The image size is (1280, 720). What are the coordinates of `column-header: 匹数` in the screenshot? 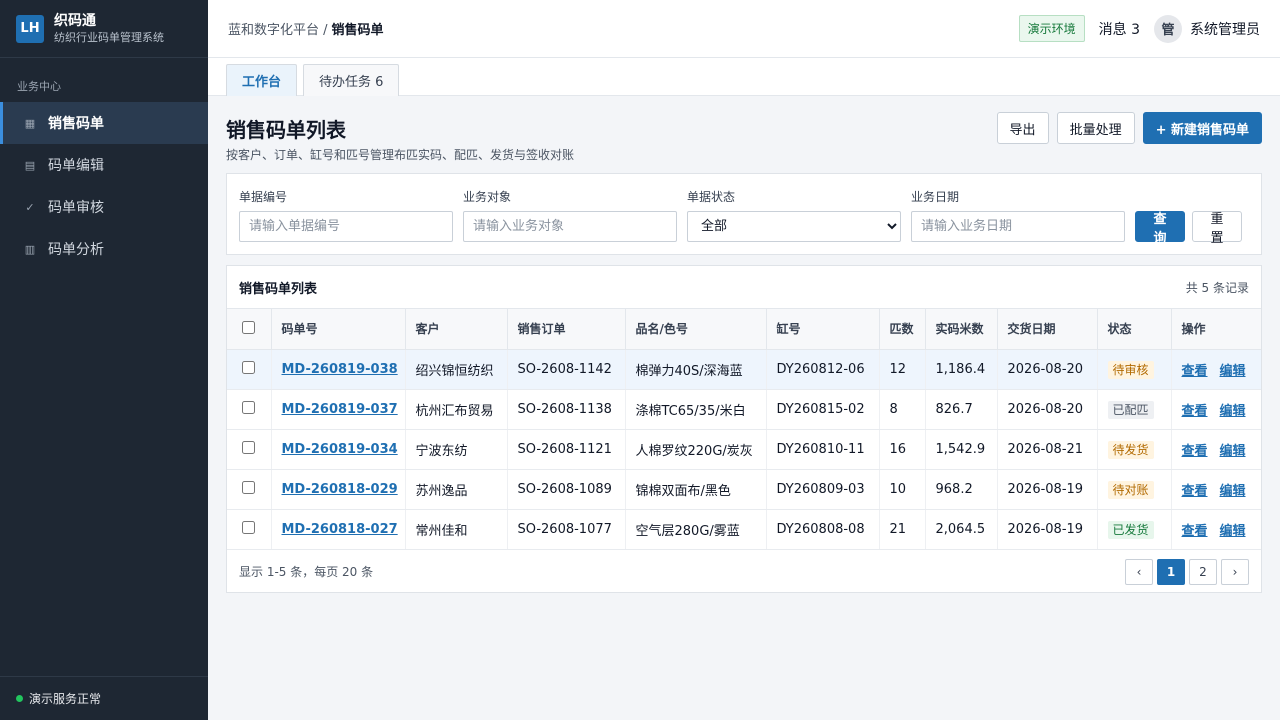 It's located at (902, 329).